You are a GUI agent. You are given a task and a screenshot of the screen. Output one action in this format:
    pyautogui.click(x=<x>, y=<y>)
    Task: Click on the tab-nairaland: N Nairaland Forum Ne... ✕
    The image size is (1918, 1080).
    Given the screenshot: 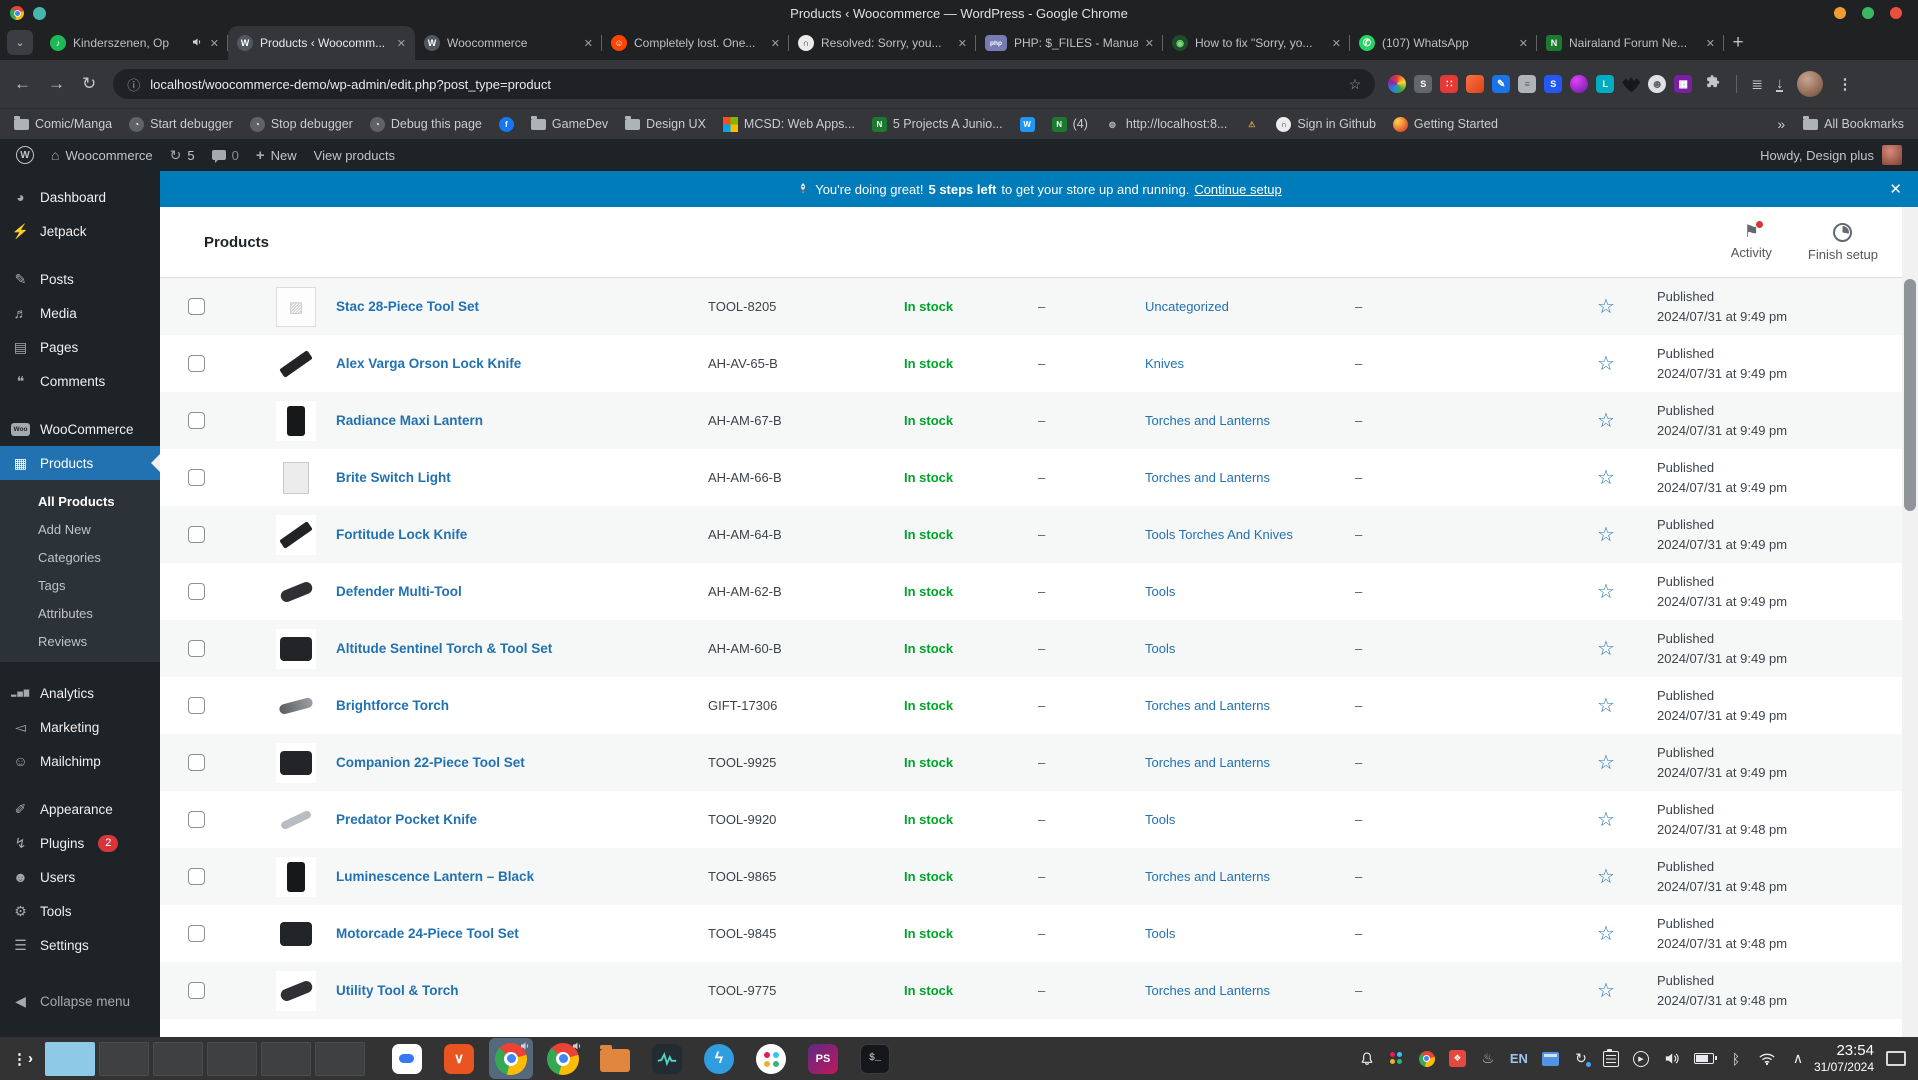 What is the action you would take?
    pyautogui.click(x=1630, y=43)
    